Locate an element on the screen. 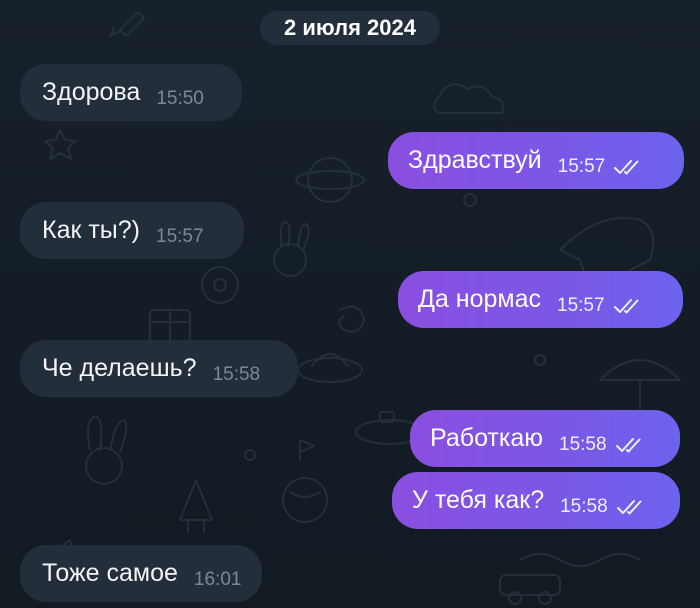  message-text: Здравствуй is located at coordinates (475, 160).